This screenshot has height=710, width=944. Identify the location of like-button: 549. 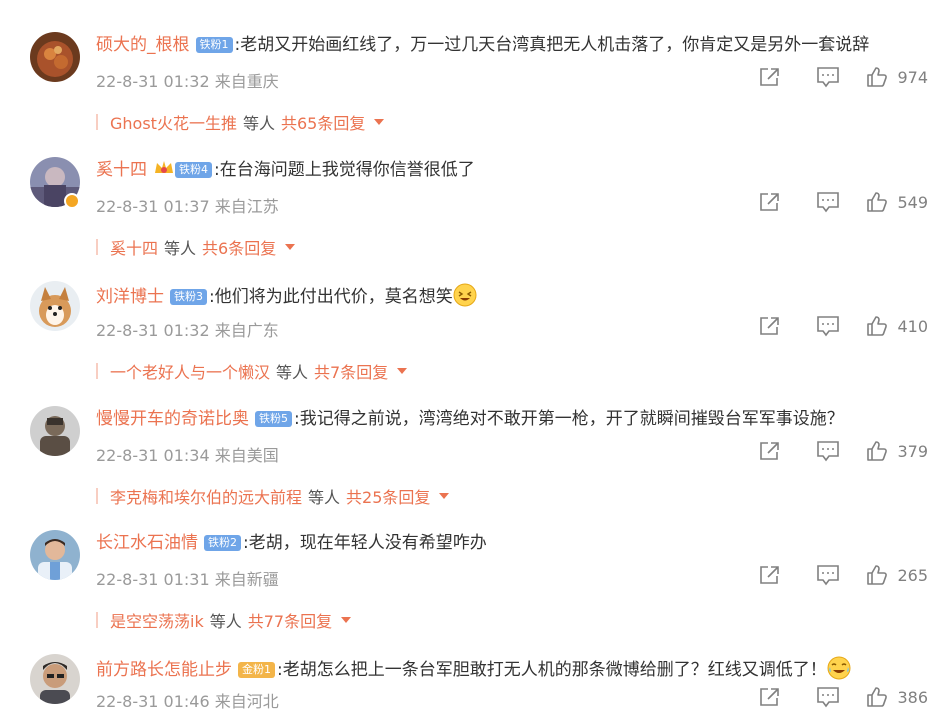
(897, 202).